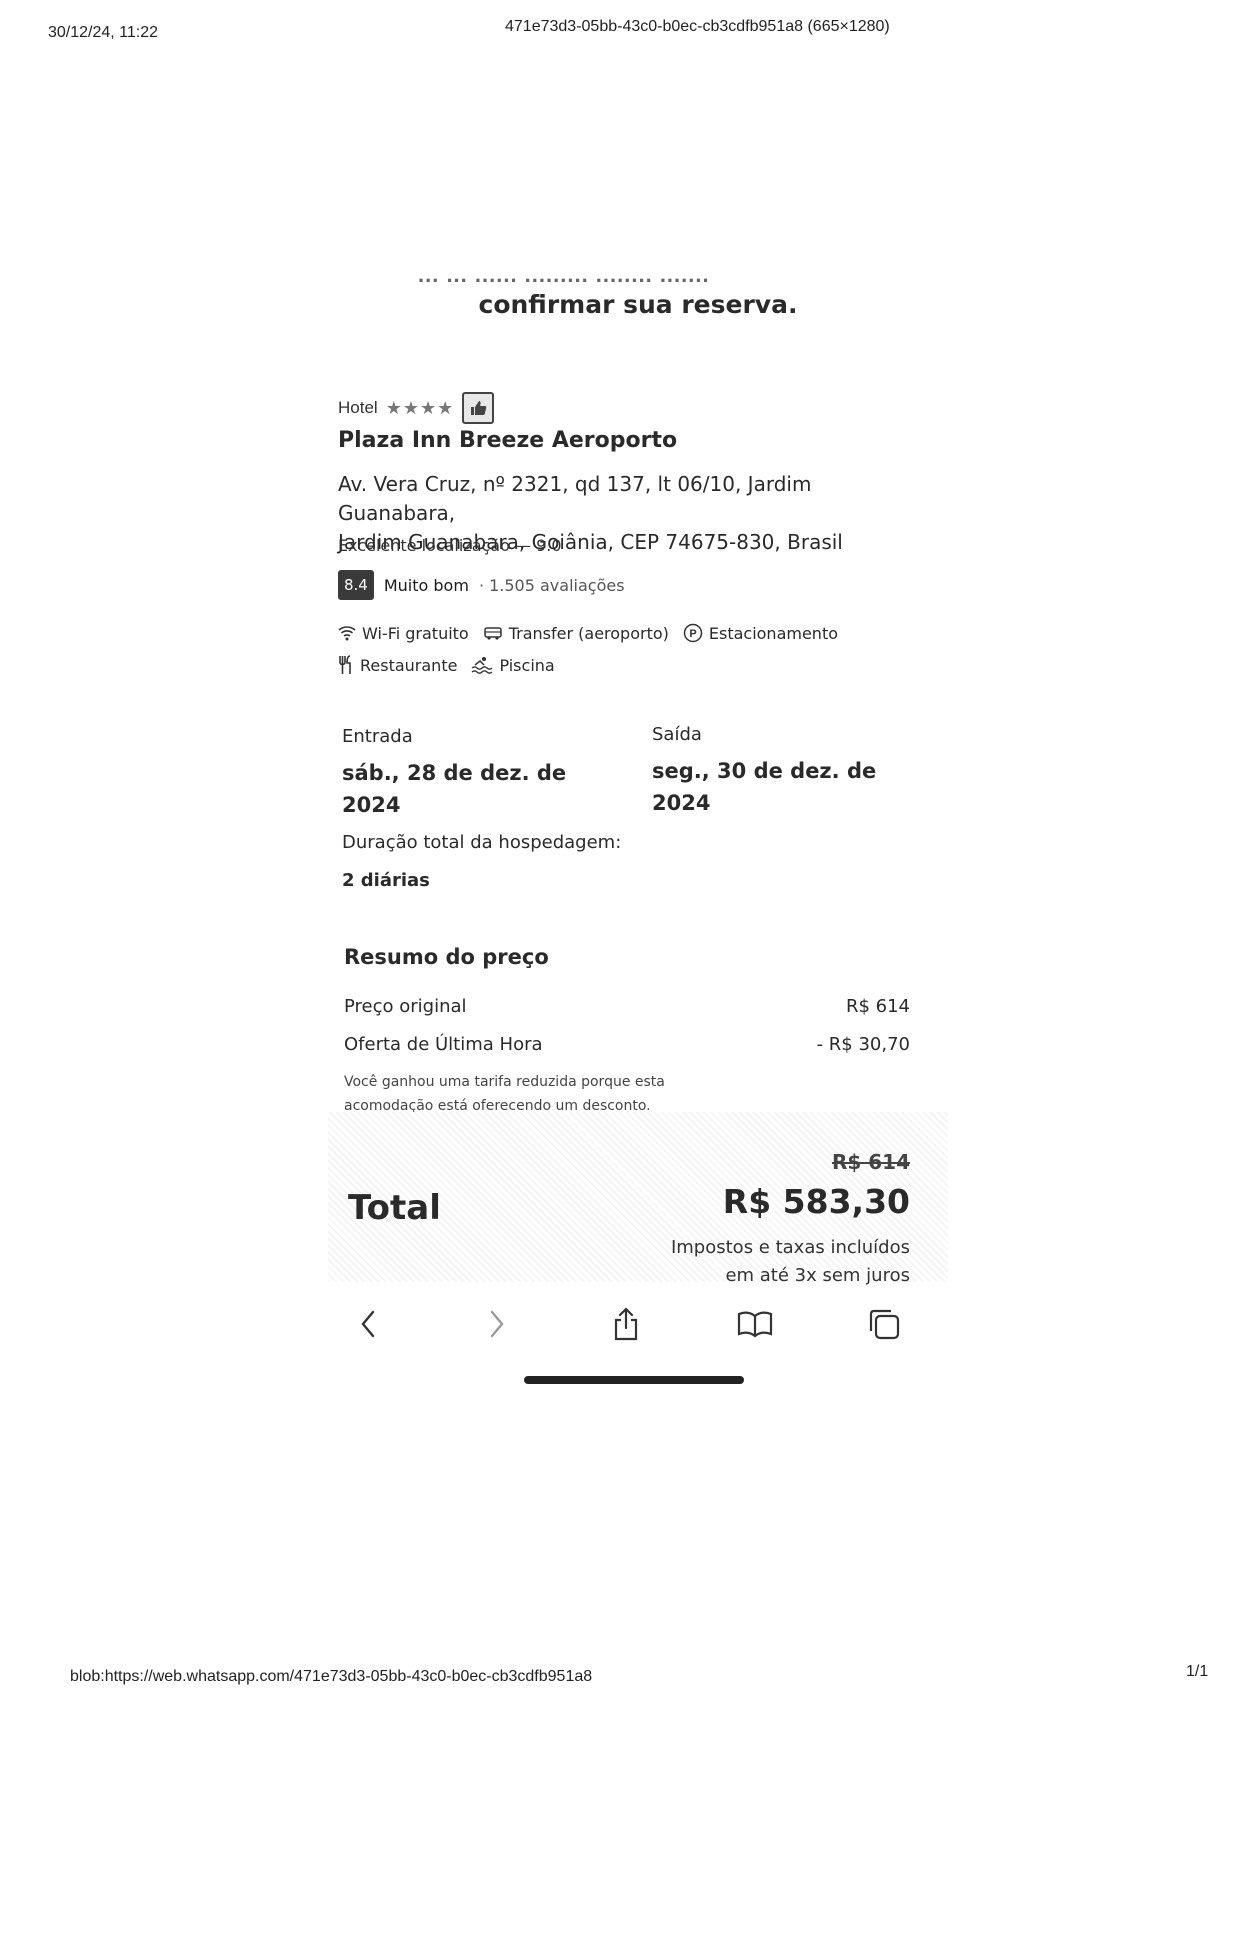  What do you see at coordinates (405, 1006) in the screenshot?
I see `original-price-label: Preço original` at bounding box center [405, 1006].